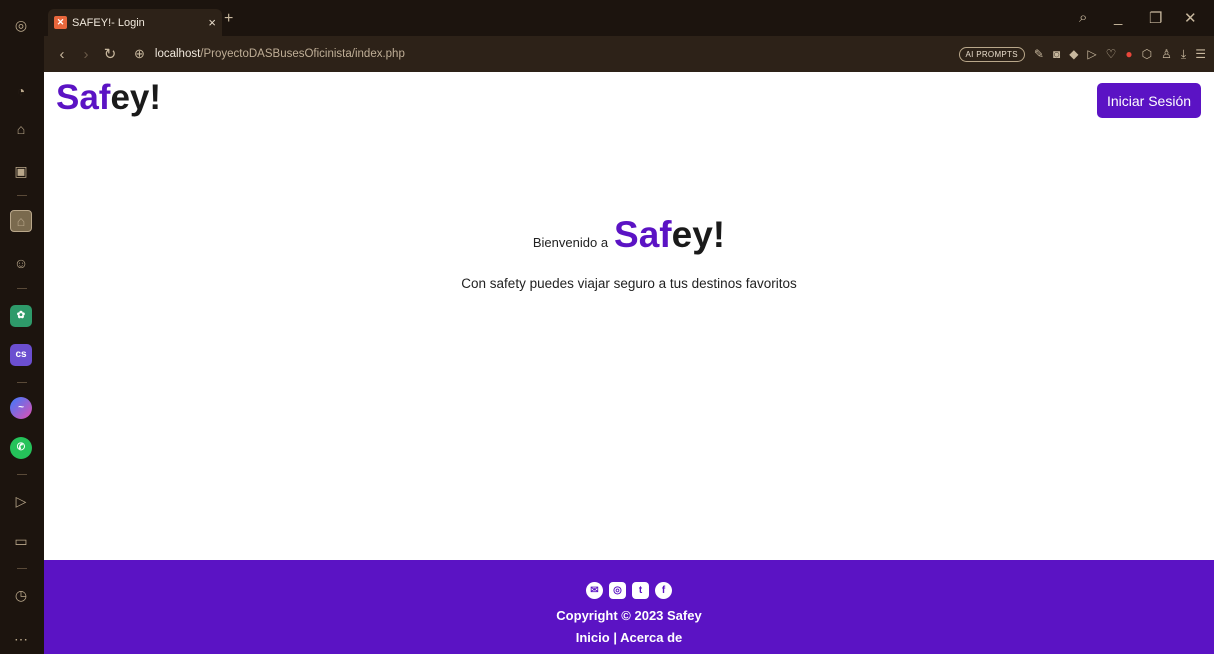 Image resolution: width=1214 pixels, height=654 pixels. I want to click on opera-menu-icon: ◎, so click(21, 25).